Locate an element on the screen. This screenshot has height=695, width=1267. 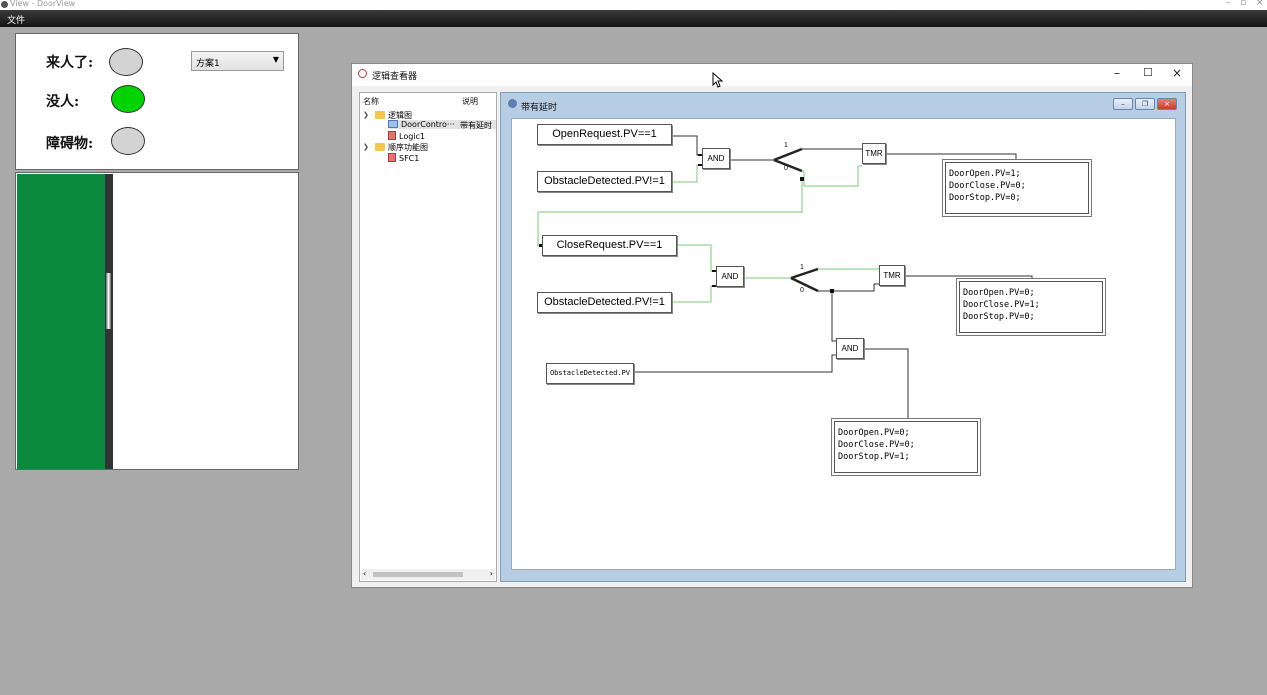
tree-item-doorcontrol-desc: 带有延时 is located at coordinates (476, 125).